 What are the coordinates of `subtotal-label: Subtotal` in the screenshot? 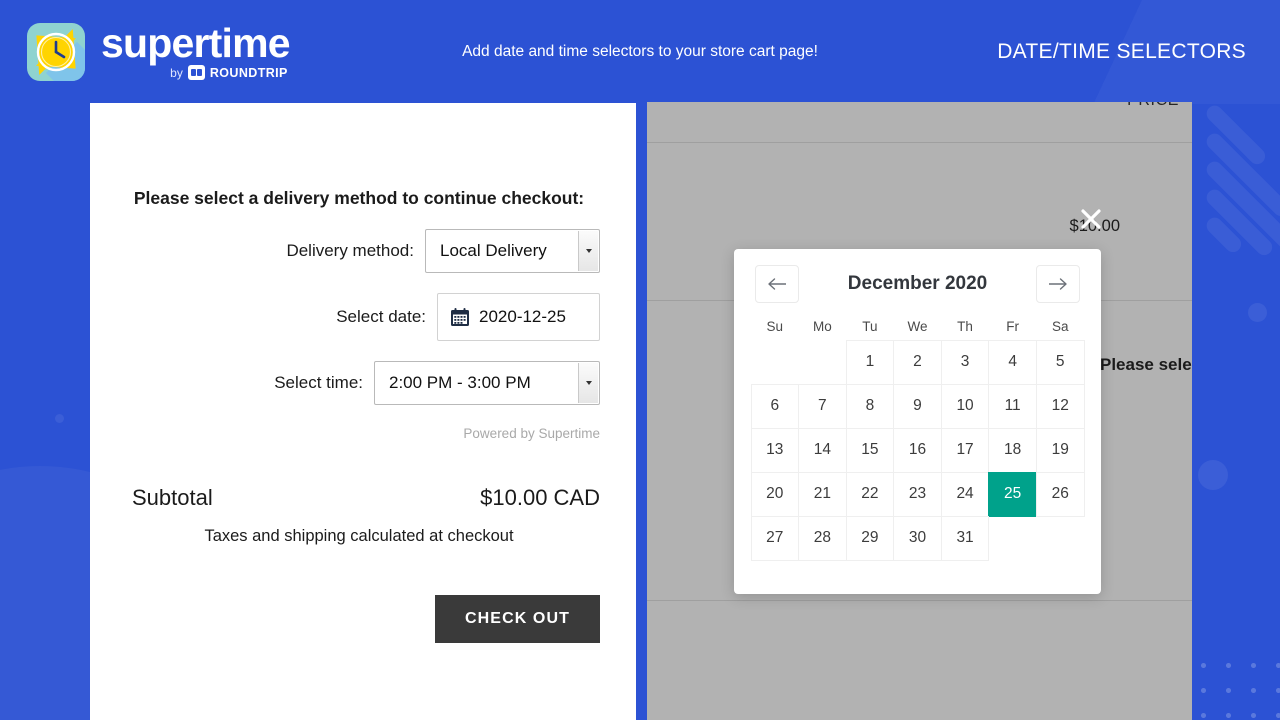 It's located at (172, 497).